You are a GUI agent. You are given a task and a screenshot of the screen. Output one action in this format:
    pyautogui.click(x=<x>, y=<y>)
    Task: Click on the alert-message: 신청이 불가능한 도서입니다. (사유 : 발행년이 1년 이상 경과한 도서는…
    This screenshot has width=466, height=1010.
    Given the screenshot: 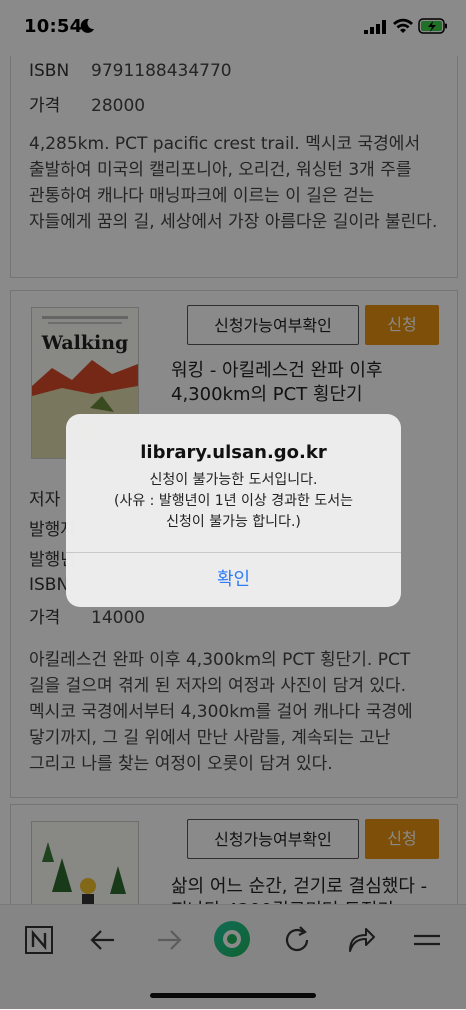 What is the action you would take?
    pyautogui.click(x=233, y=501)
    